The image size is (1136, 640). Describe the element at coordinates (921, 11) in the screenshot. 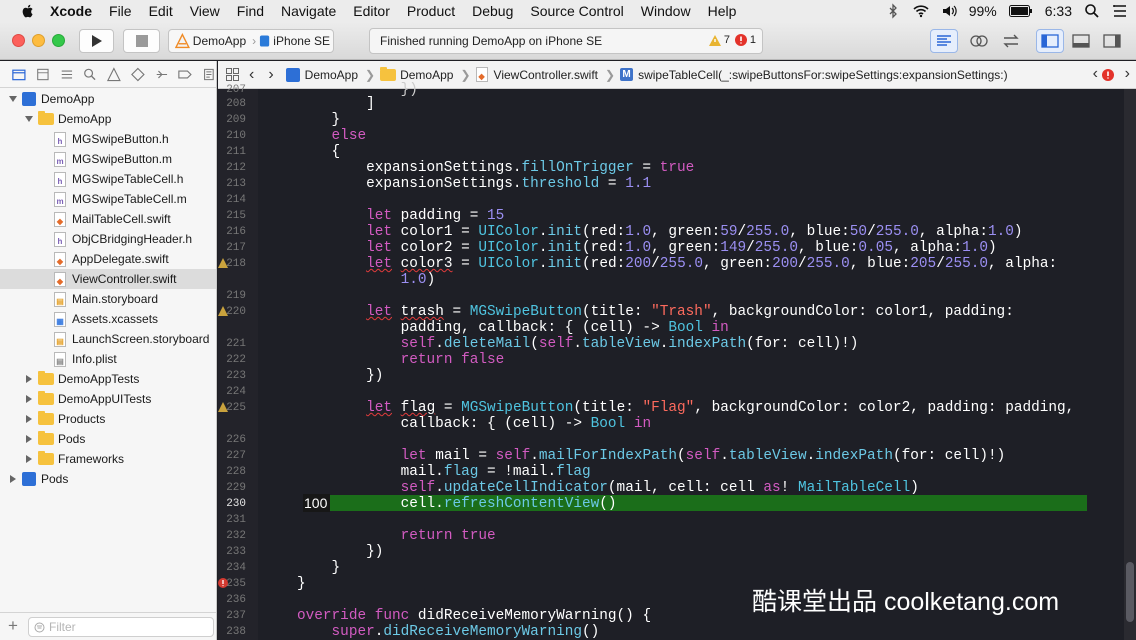

I see `wifi-icon` at that location.